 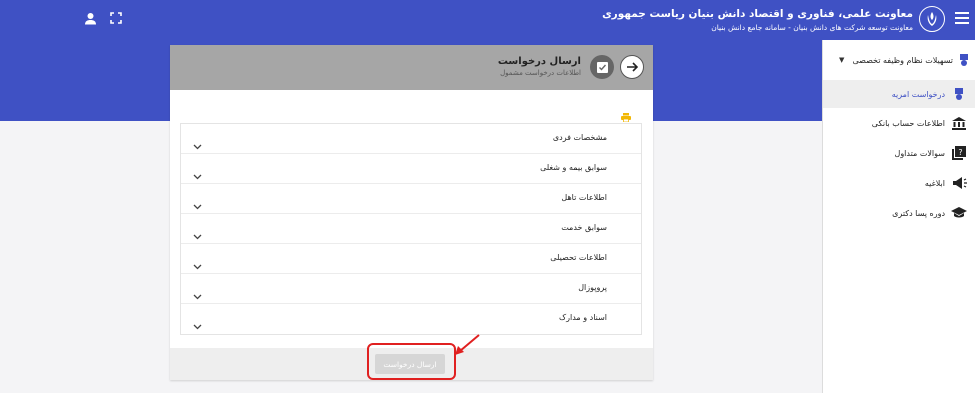 I want to click on accordion-label: مشخصات فردی, so click(x=579, y=137).